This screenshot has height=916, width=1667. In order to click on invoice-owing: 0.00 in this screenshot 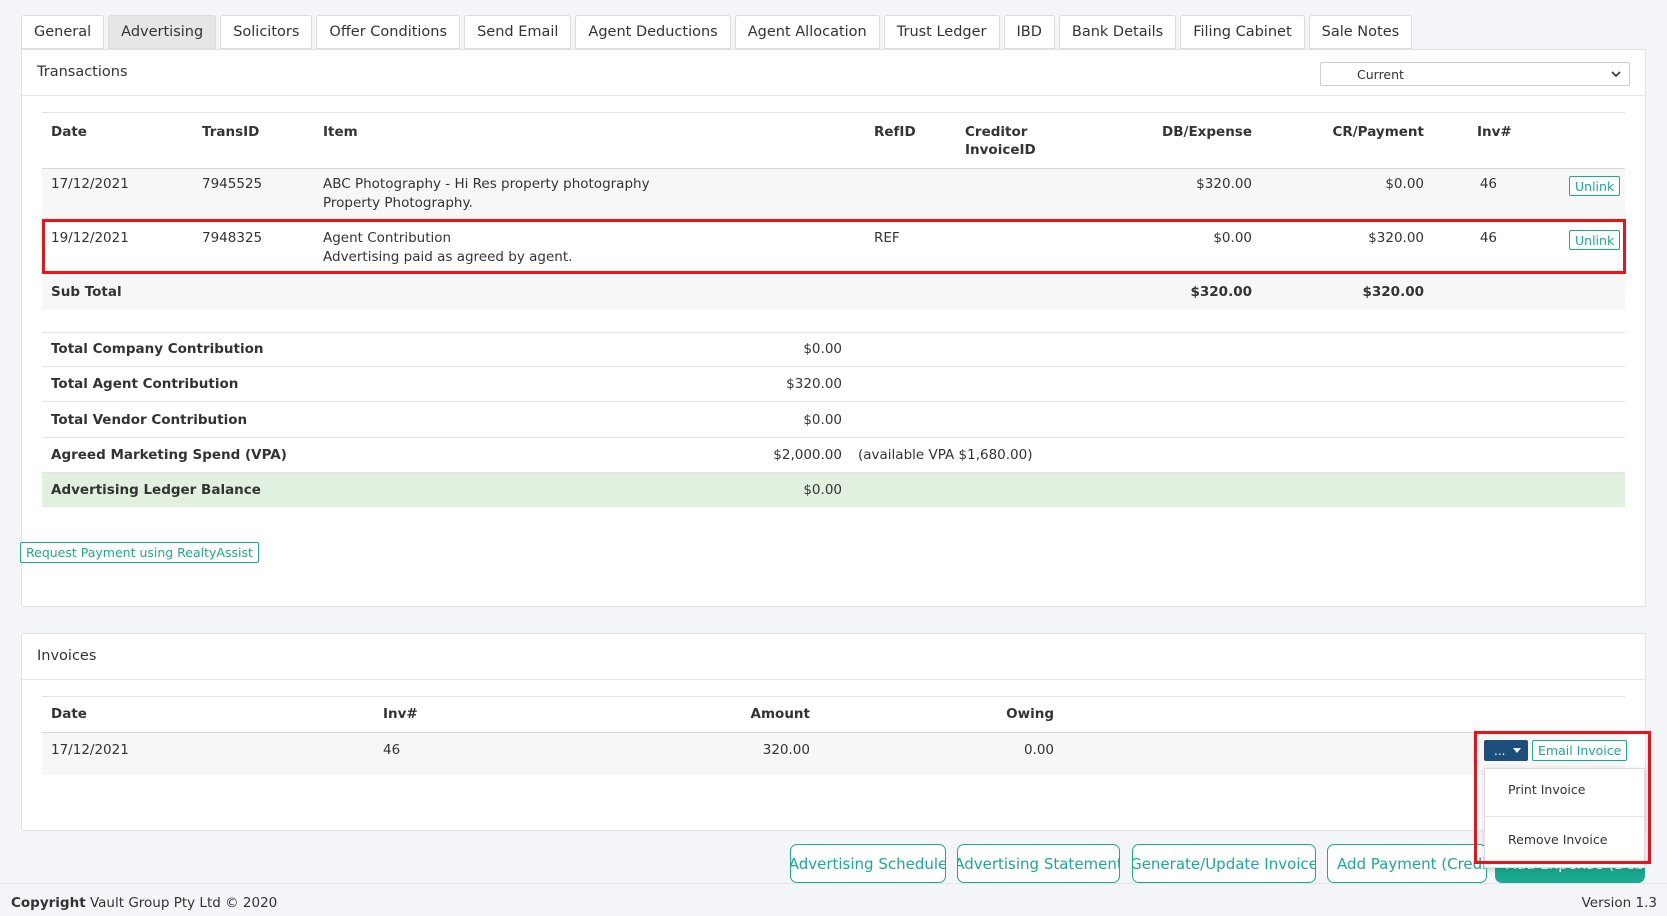, I will do `click(1038, 750)`.